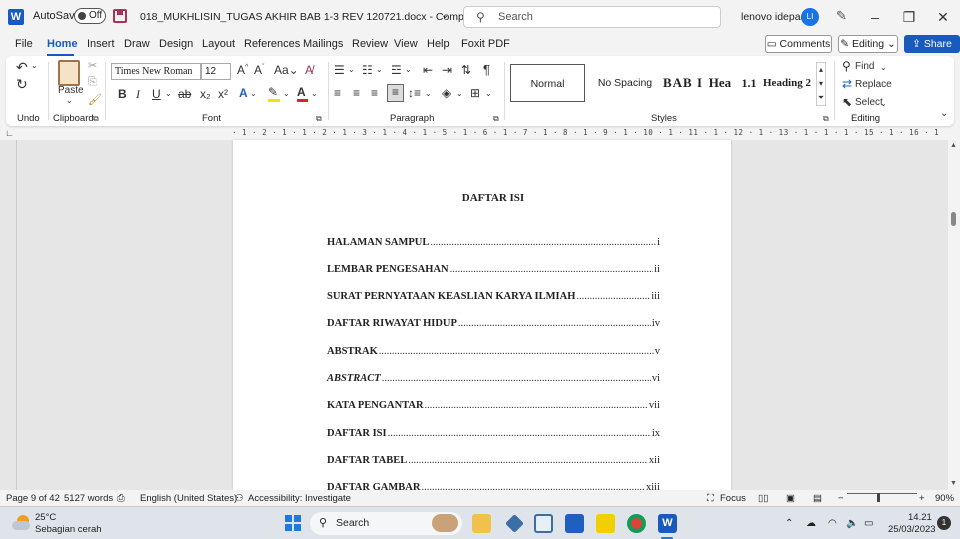  Describe the element at coordinates (496, 119) in the screenshot. I see `dialog-launcher-icon: ⧉` at that location.